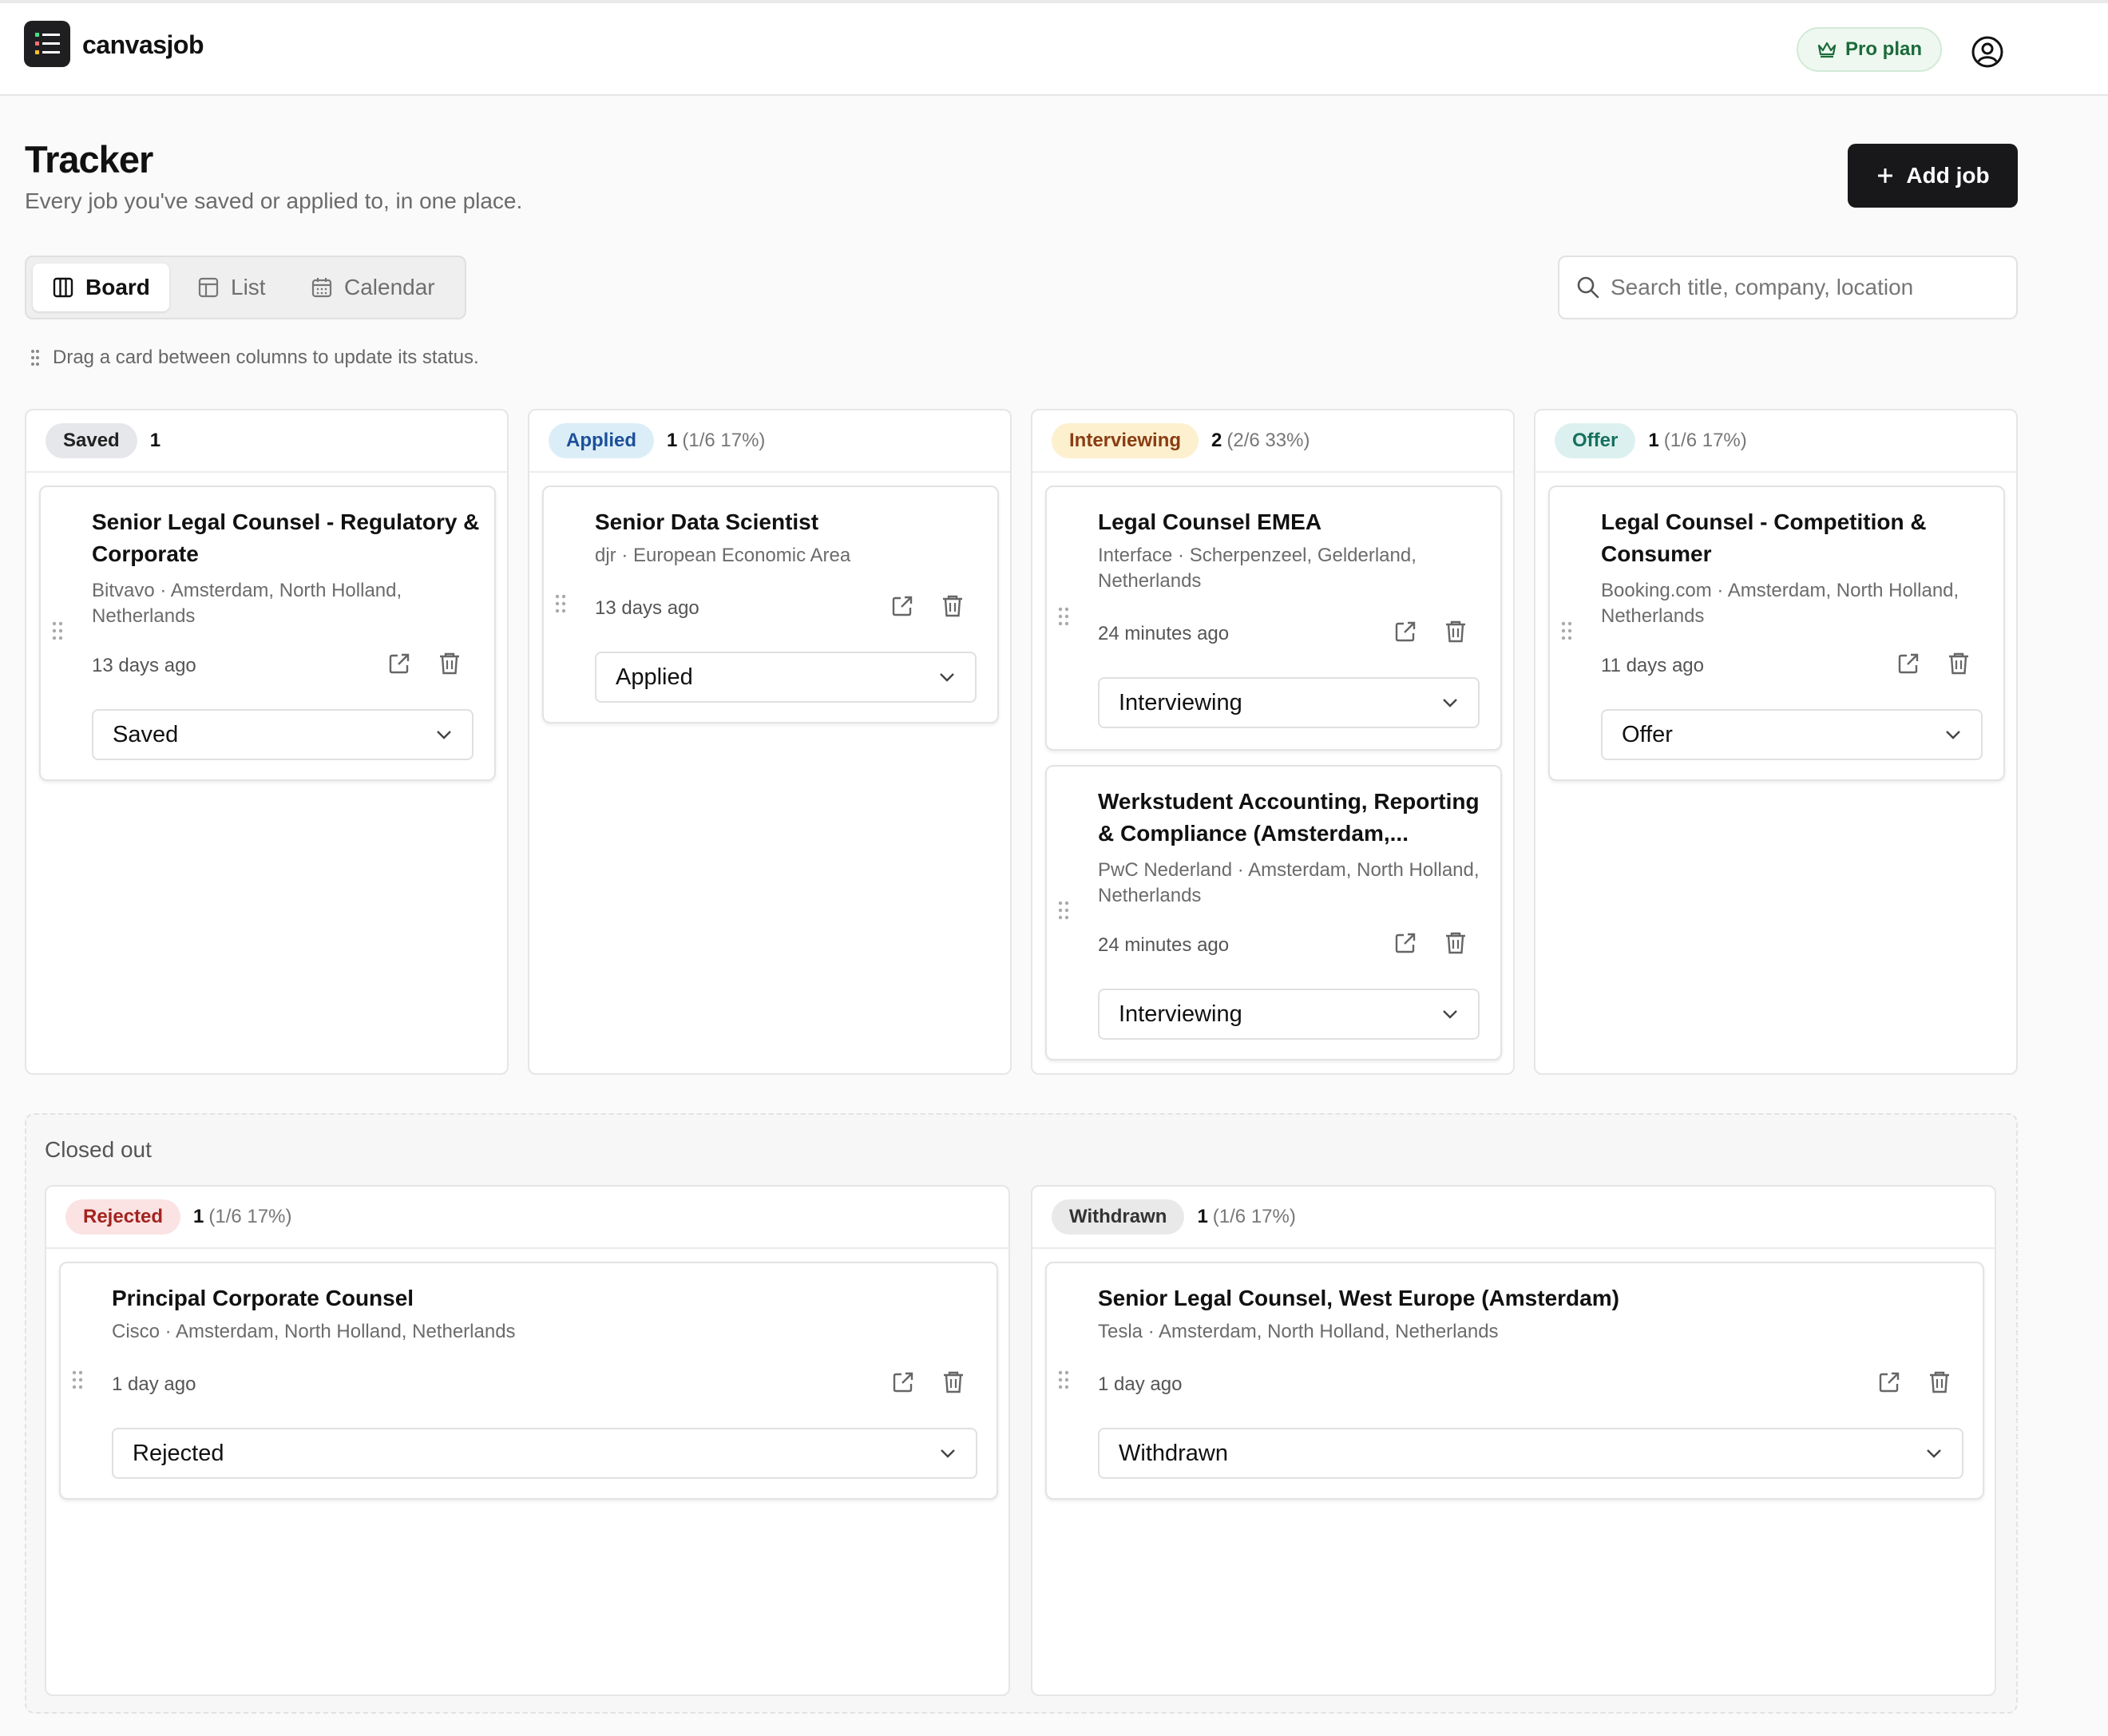  Describe the element at coordinates (1792, 734) in the screenshot. I see `status-select: Offer` at that location.